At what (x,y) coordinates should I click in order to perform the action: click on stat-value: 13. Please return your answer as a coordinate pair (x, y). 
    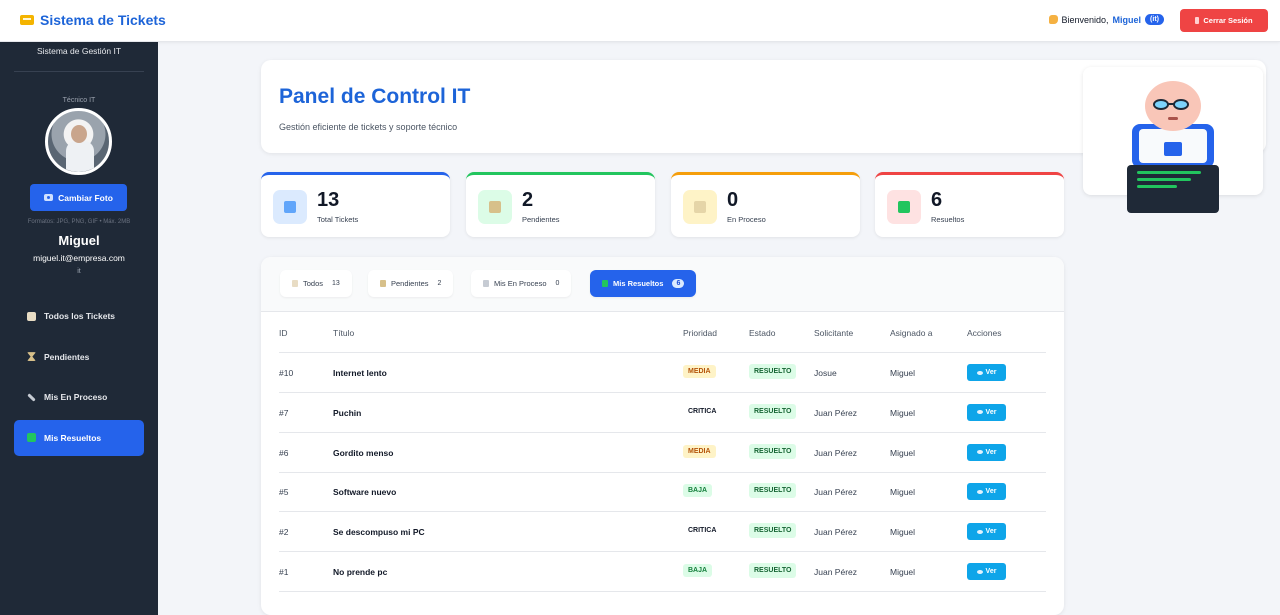
    Looking at the image, I should click on (328, 200).